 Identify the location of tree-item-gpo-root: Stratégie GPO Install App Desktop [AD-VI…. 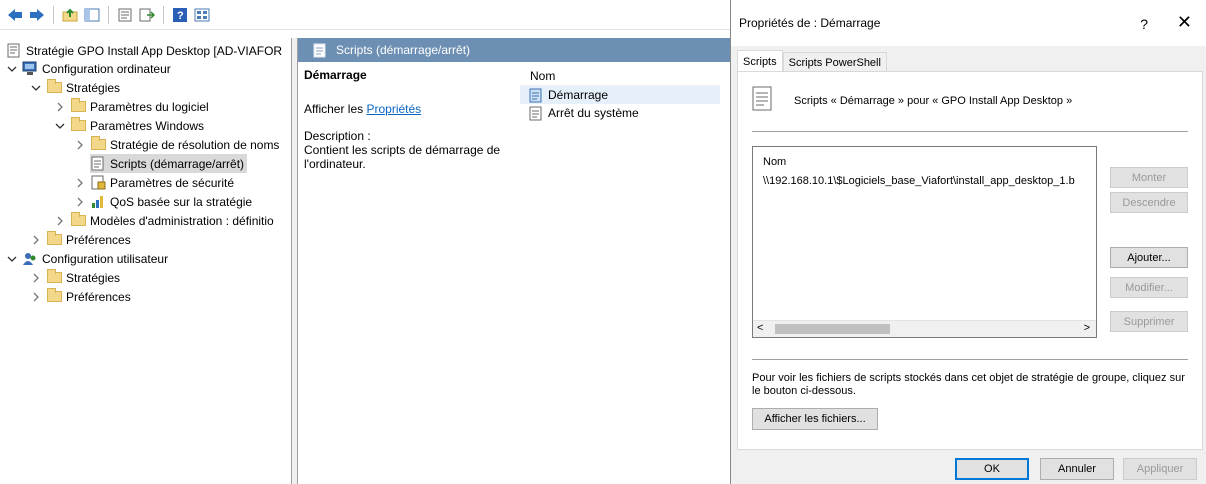
(144, 50).